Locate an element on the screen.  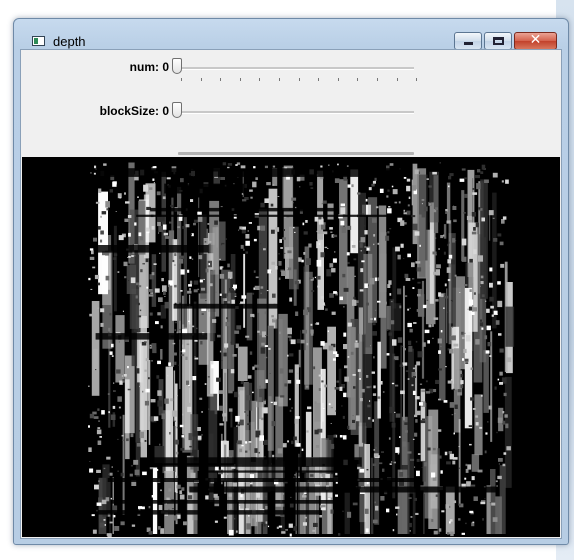
close-icon: ✕ is located at coordinates (535, 40).